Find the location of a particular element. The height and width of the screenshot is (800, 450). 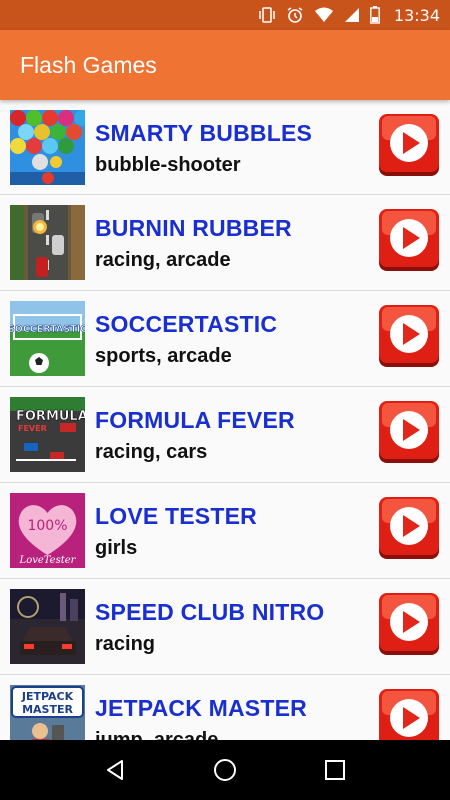

game-row-love-tester: 100% LoveTester LOVE TESTER girls is located at coordinates (225, 531).